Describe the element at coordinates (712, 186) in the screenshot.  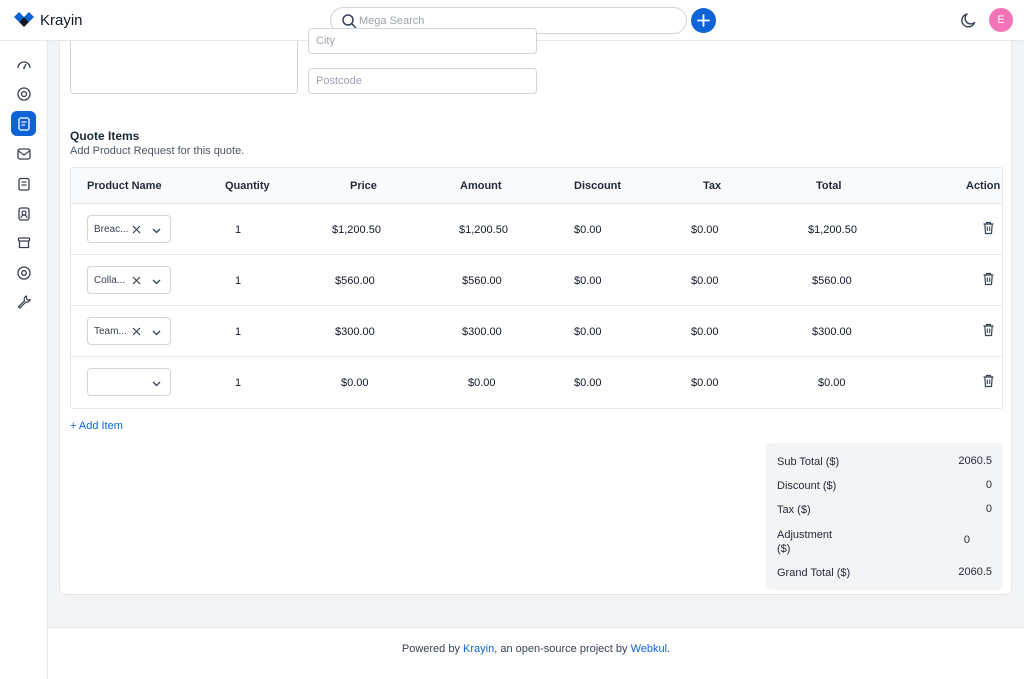
I see `col-tax: Tax` at that location.